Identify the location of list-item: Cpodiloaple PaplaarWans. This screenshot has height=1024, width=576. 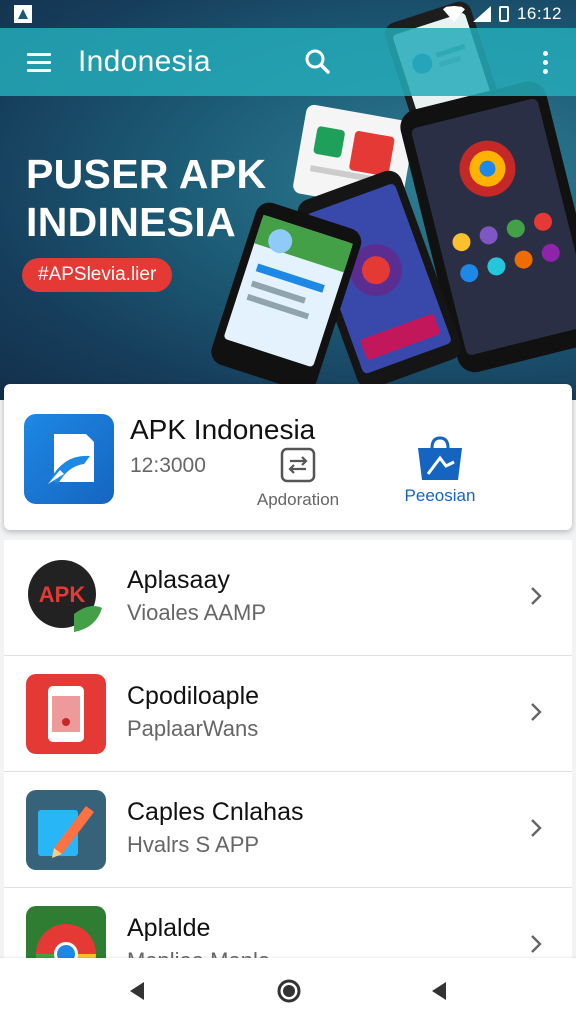
(288, 714).